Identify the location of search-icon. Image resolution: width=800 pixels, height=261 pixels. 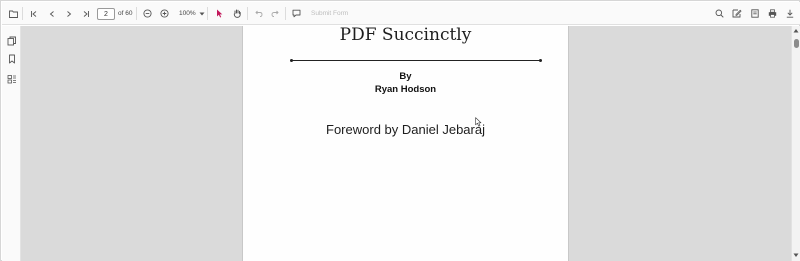
(719, 13).